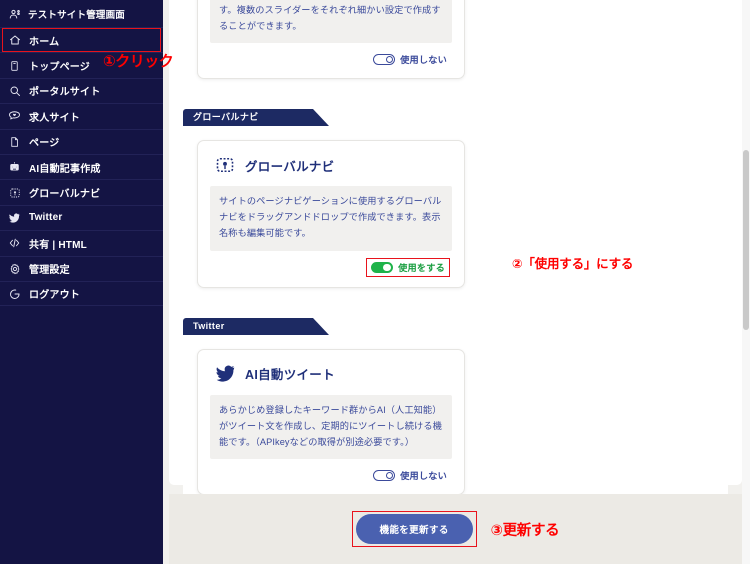  What do you see at coordinates (81, 268) in the screenshot?
I see `sidebar-item-admin-settings: 管理設定` at bounding box center [81, 268].